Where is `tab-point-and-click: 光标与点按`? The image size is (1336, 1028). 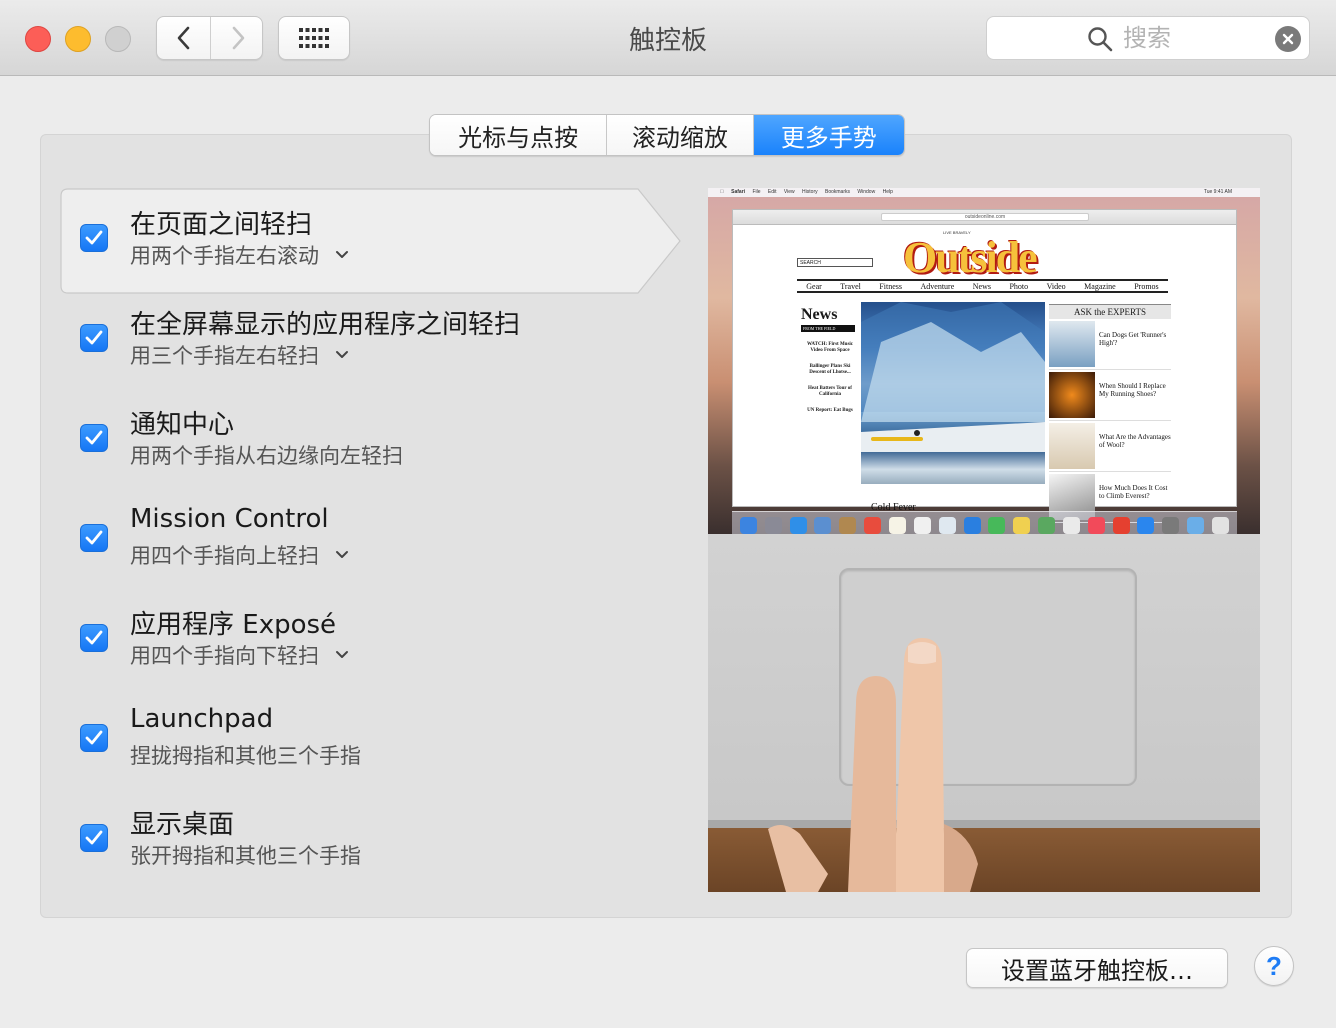
tab-point-and-click: 光标与点按 is located at coordinates (518, 135).